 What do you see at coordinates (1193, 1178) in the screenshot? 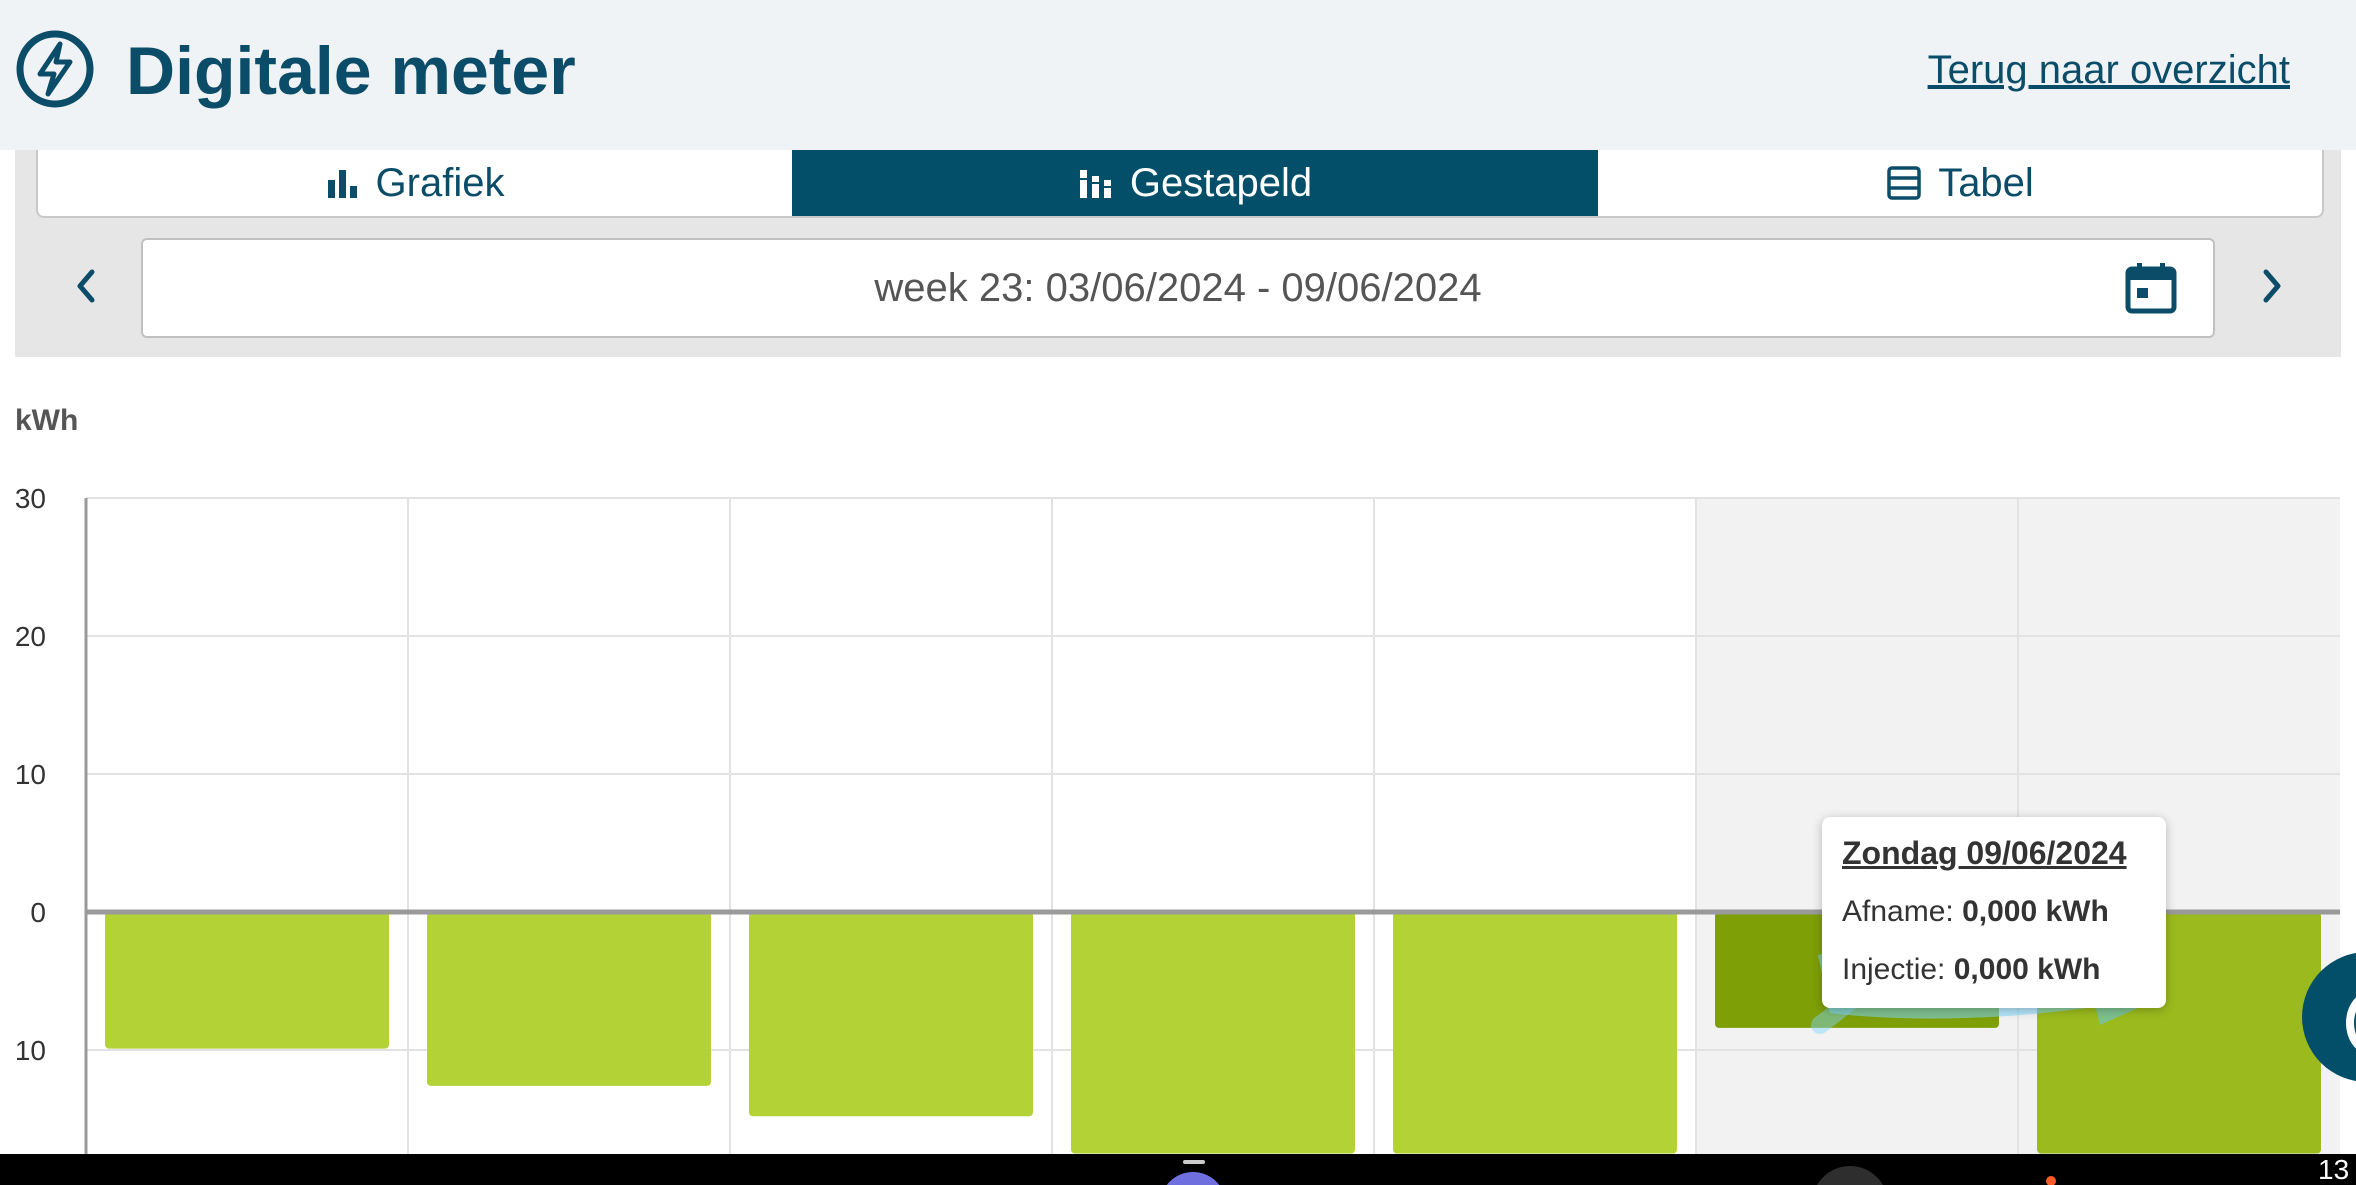
I see `app-icon` at bounding box center [1193, 1178].